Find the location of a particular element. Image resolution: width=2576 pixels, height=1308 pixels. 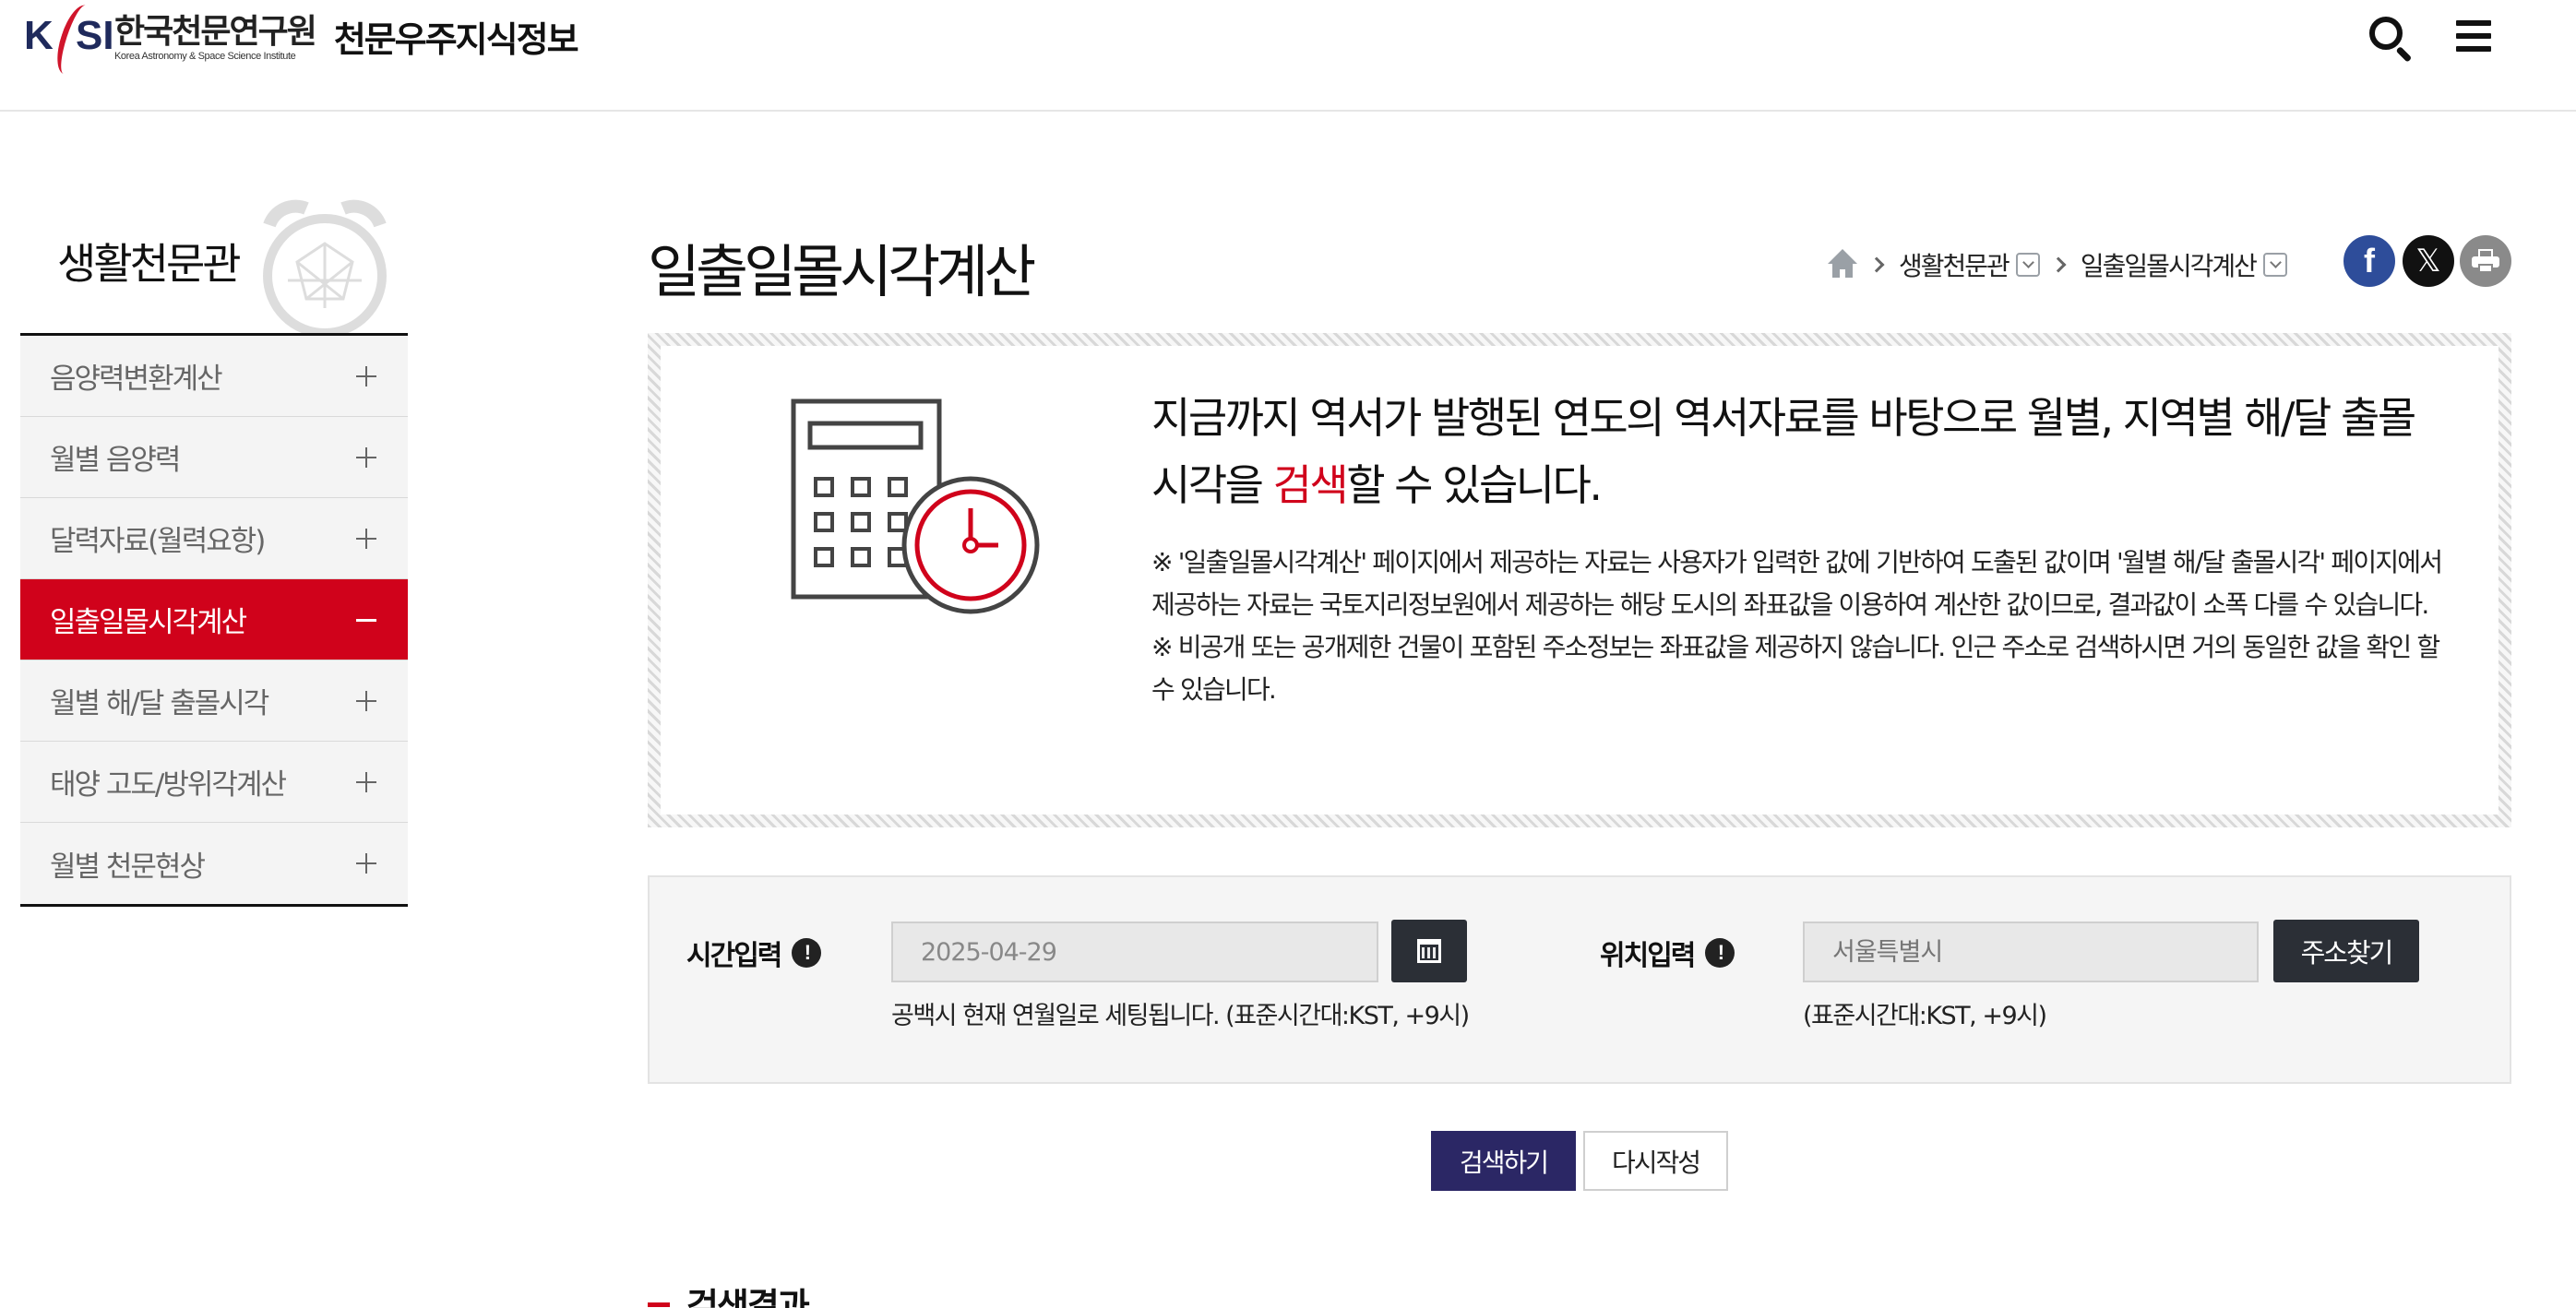

print-button is located at coordinates (2485, 261).